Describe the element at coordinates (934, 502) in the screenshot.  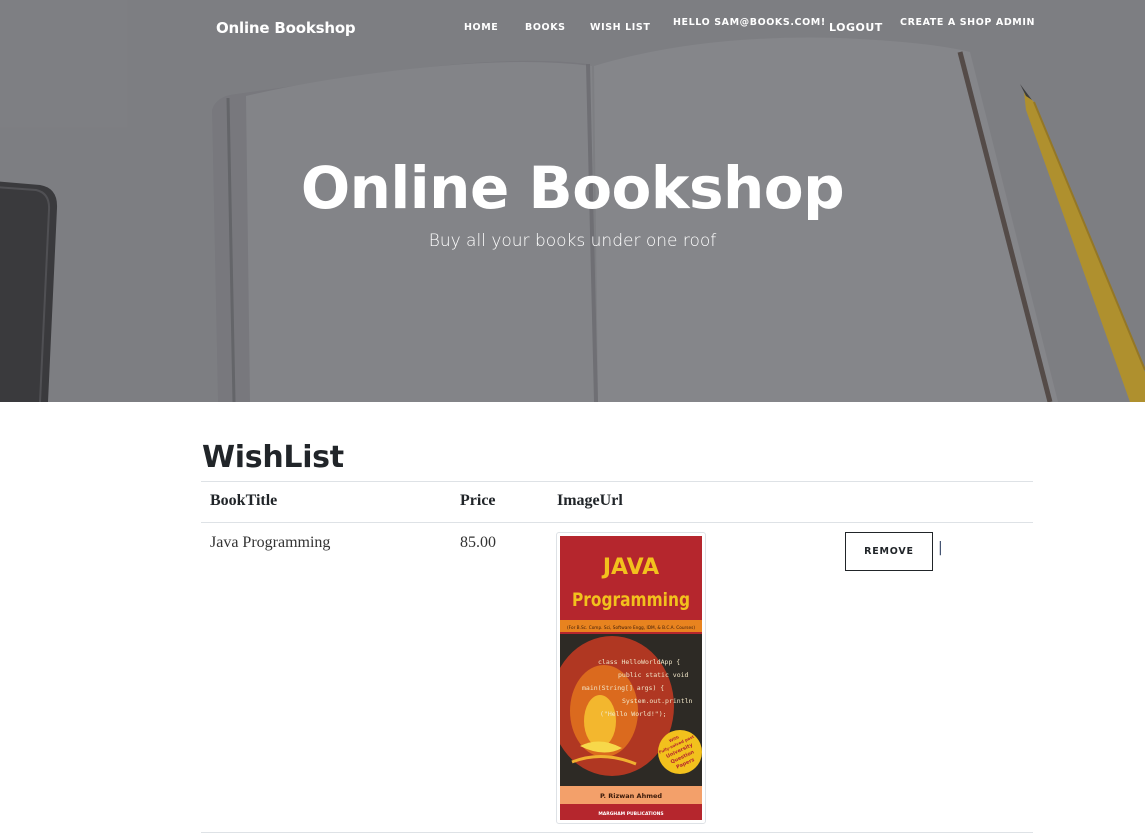
I see `column-header-actions` at that location.